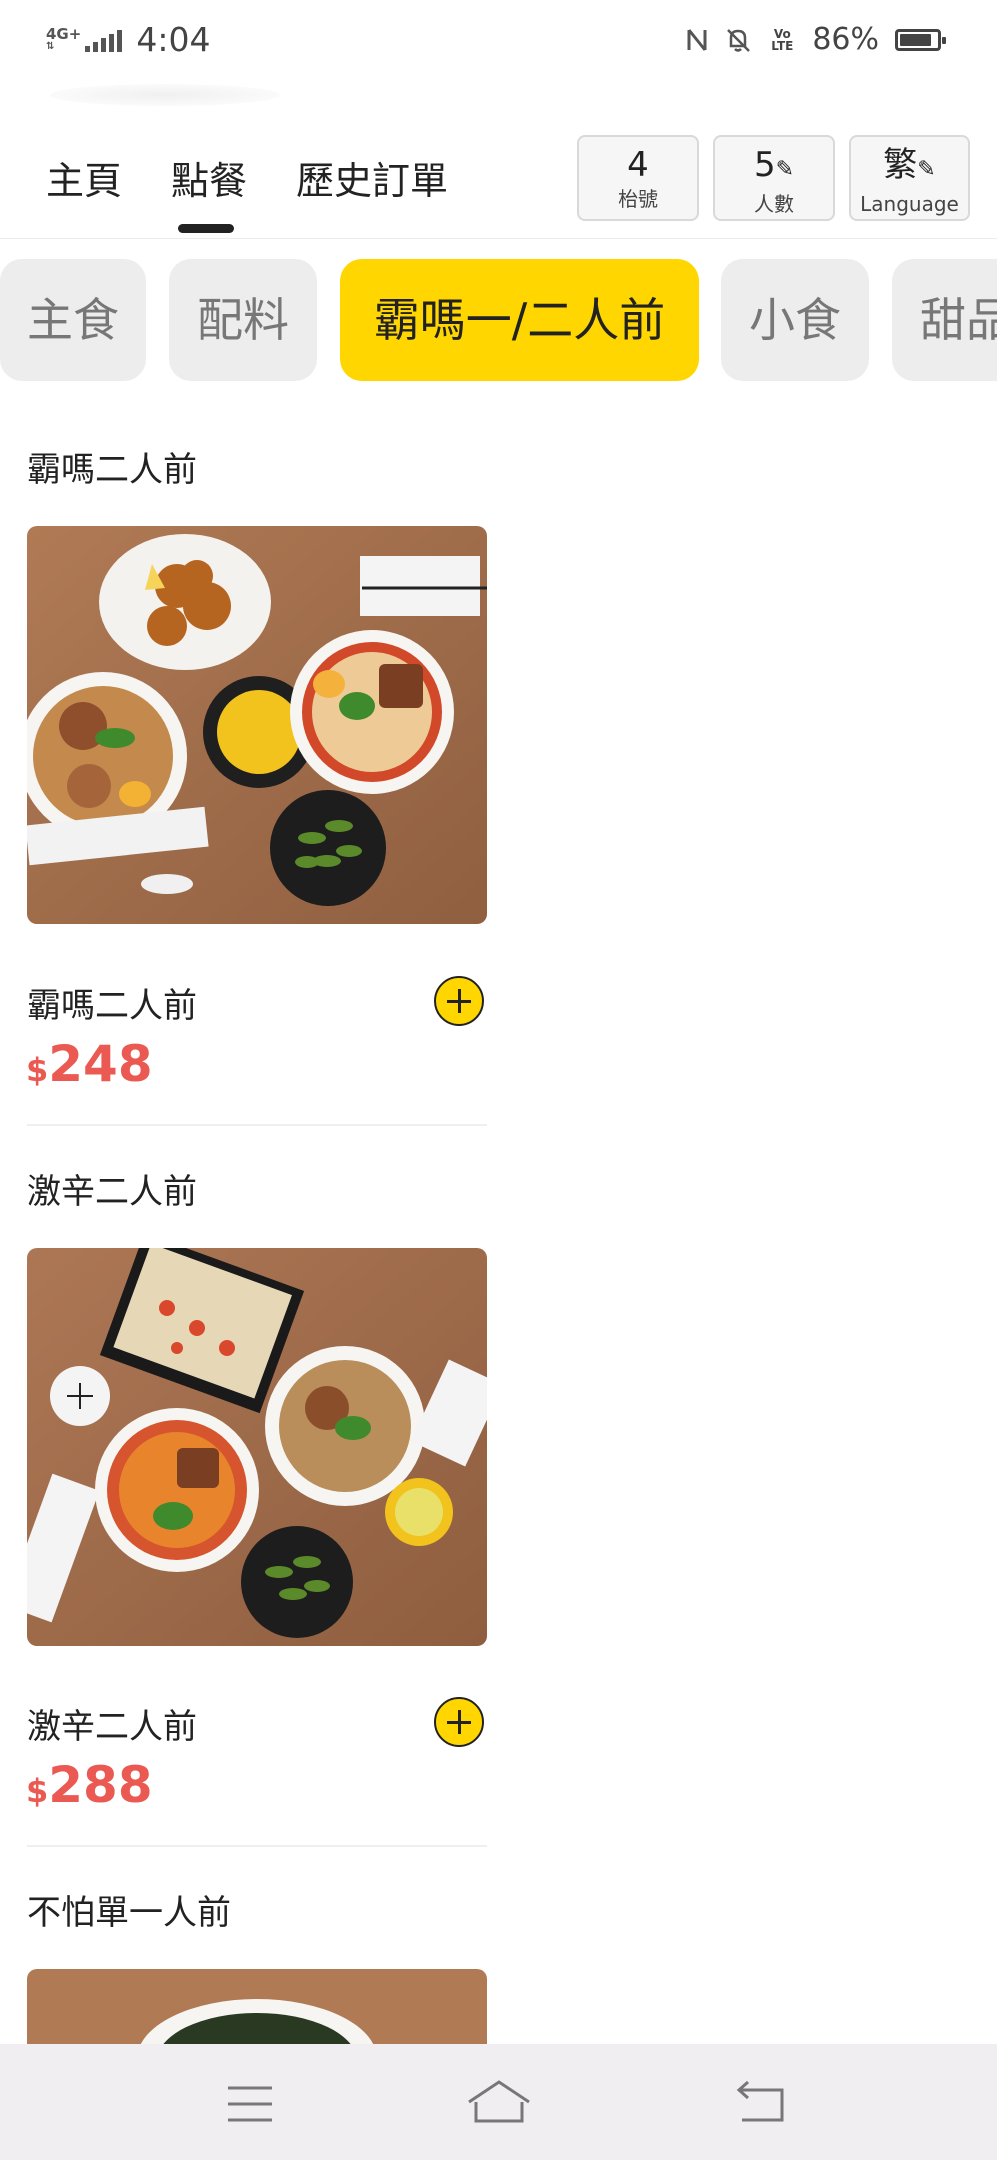 This screenshot has width=997, height=2160. What do you see at coordinates (64, 34) in the screenshot?
I see `network-type: 4G+` at bounding box center [64, 34].